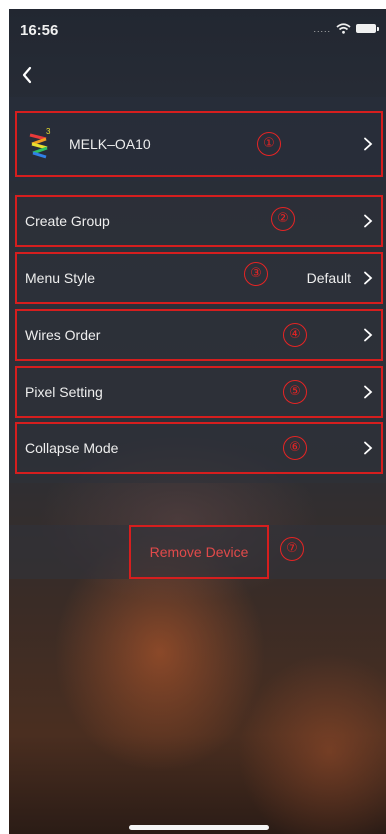 The width and height of the screenshot is (386, 834). Describe the element at coordinates (67, 221) in the screenshot. I see `create-group-label: Create Group` at that location.